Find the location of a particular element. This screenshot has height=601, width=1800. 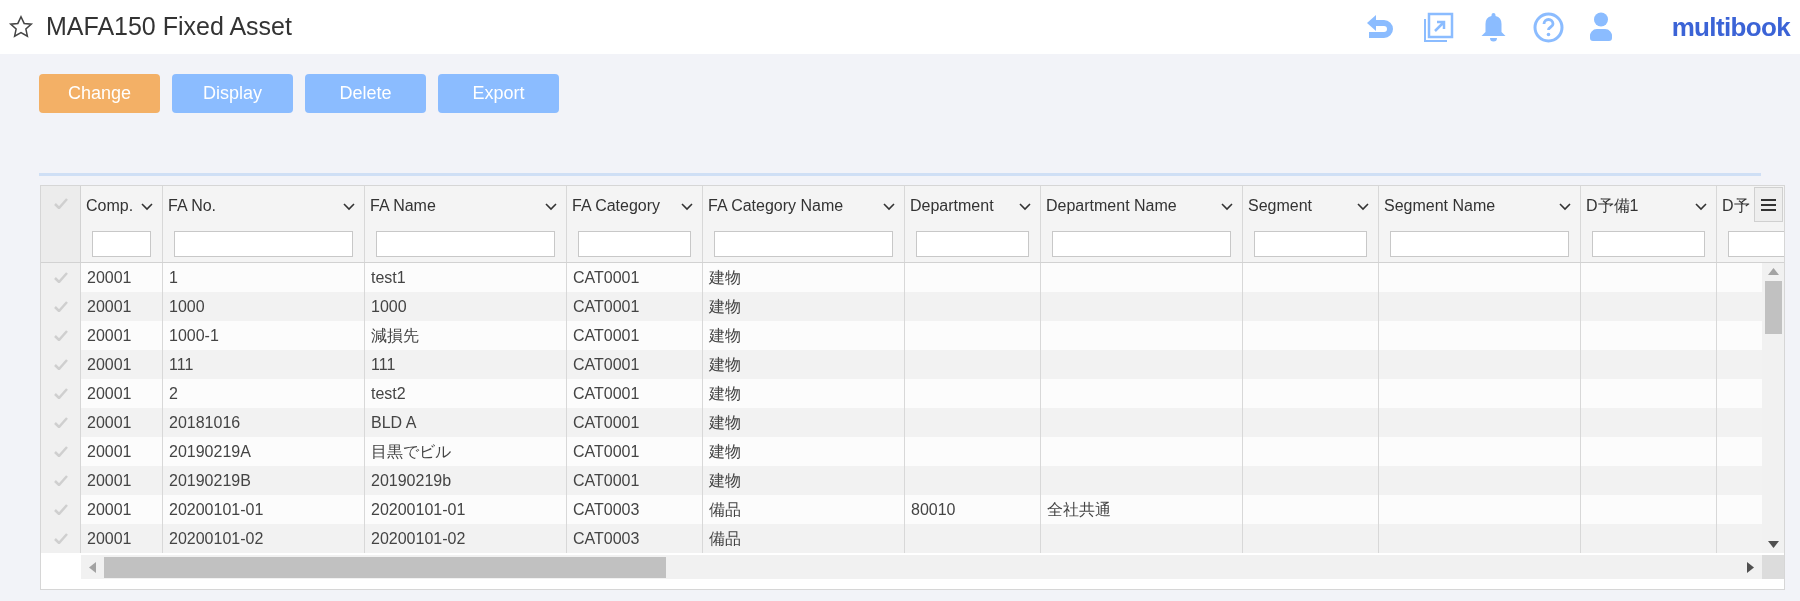

column-header: FA Category is located at coordinates (616, 206).